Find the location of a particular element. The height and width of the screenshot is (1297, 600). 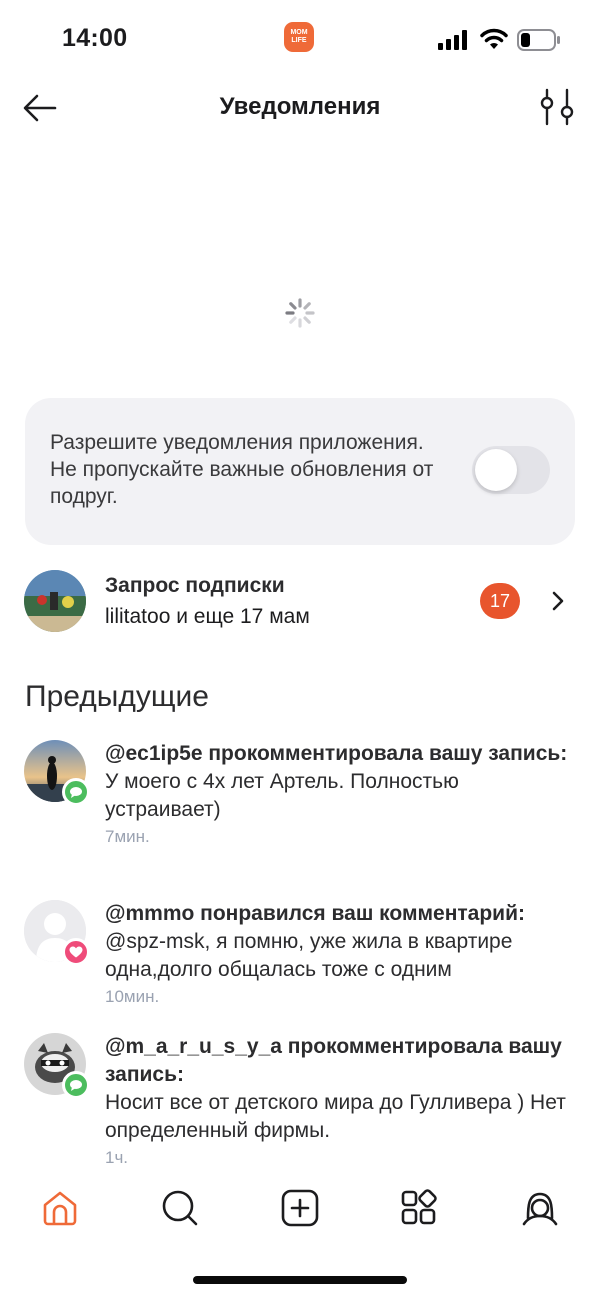

heart-icon is located at coordinates (76, 952).